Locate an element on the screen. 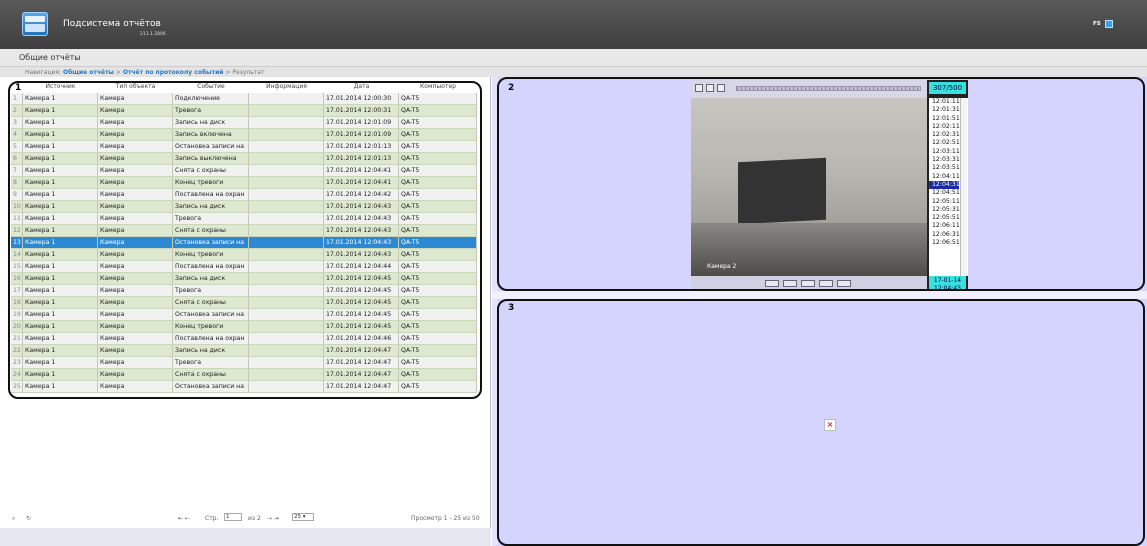  refresh-icon: ↻ is located at coordinates (28, 518).